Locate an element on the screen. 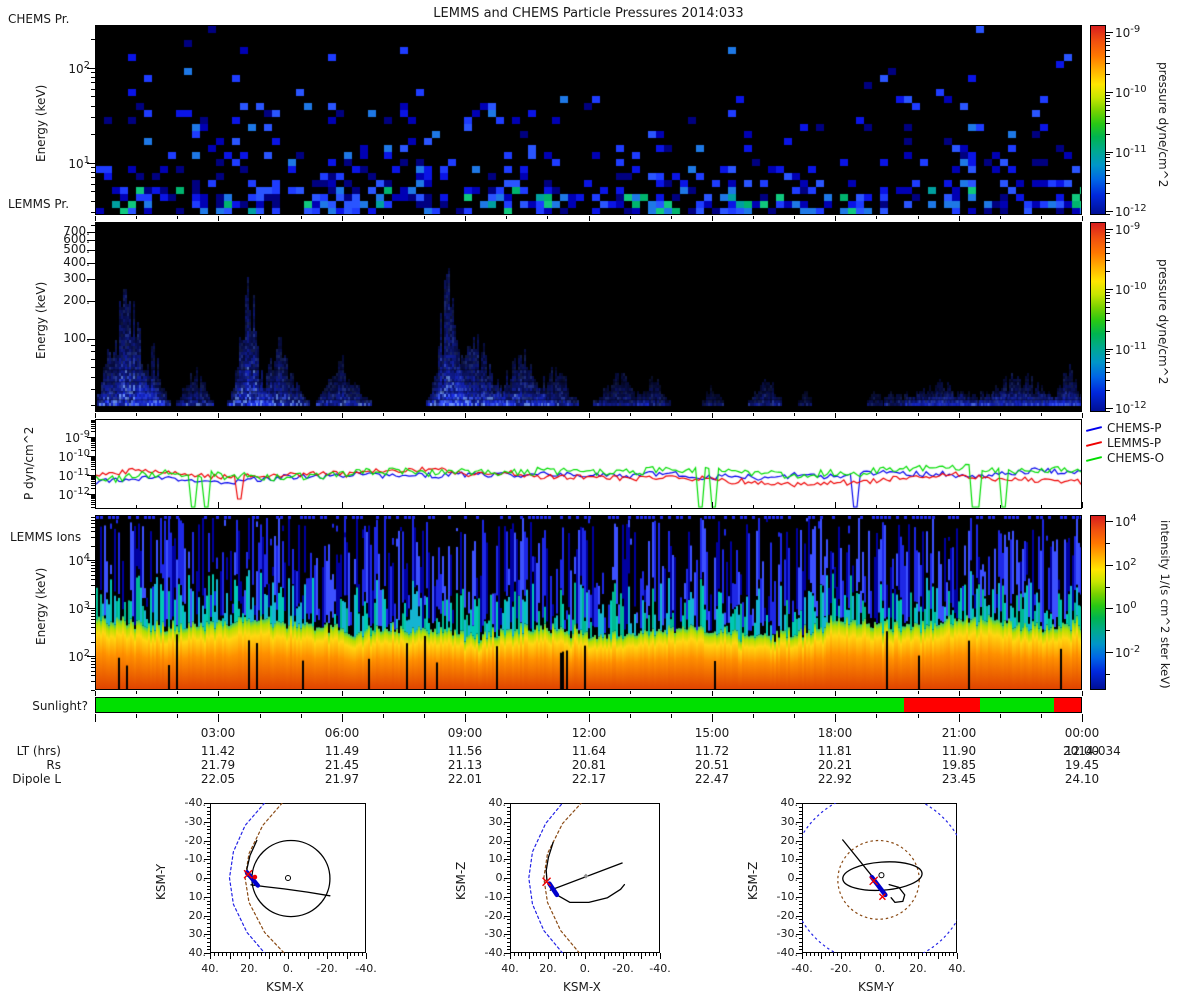  orbit-y-tick-label: -30. is located at coordinates (787, 933).